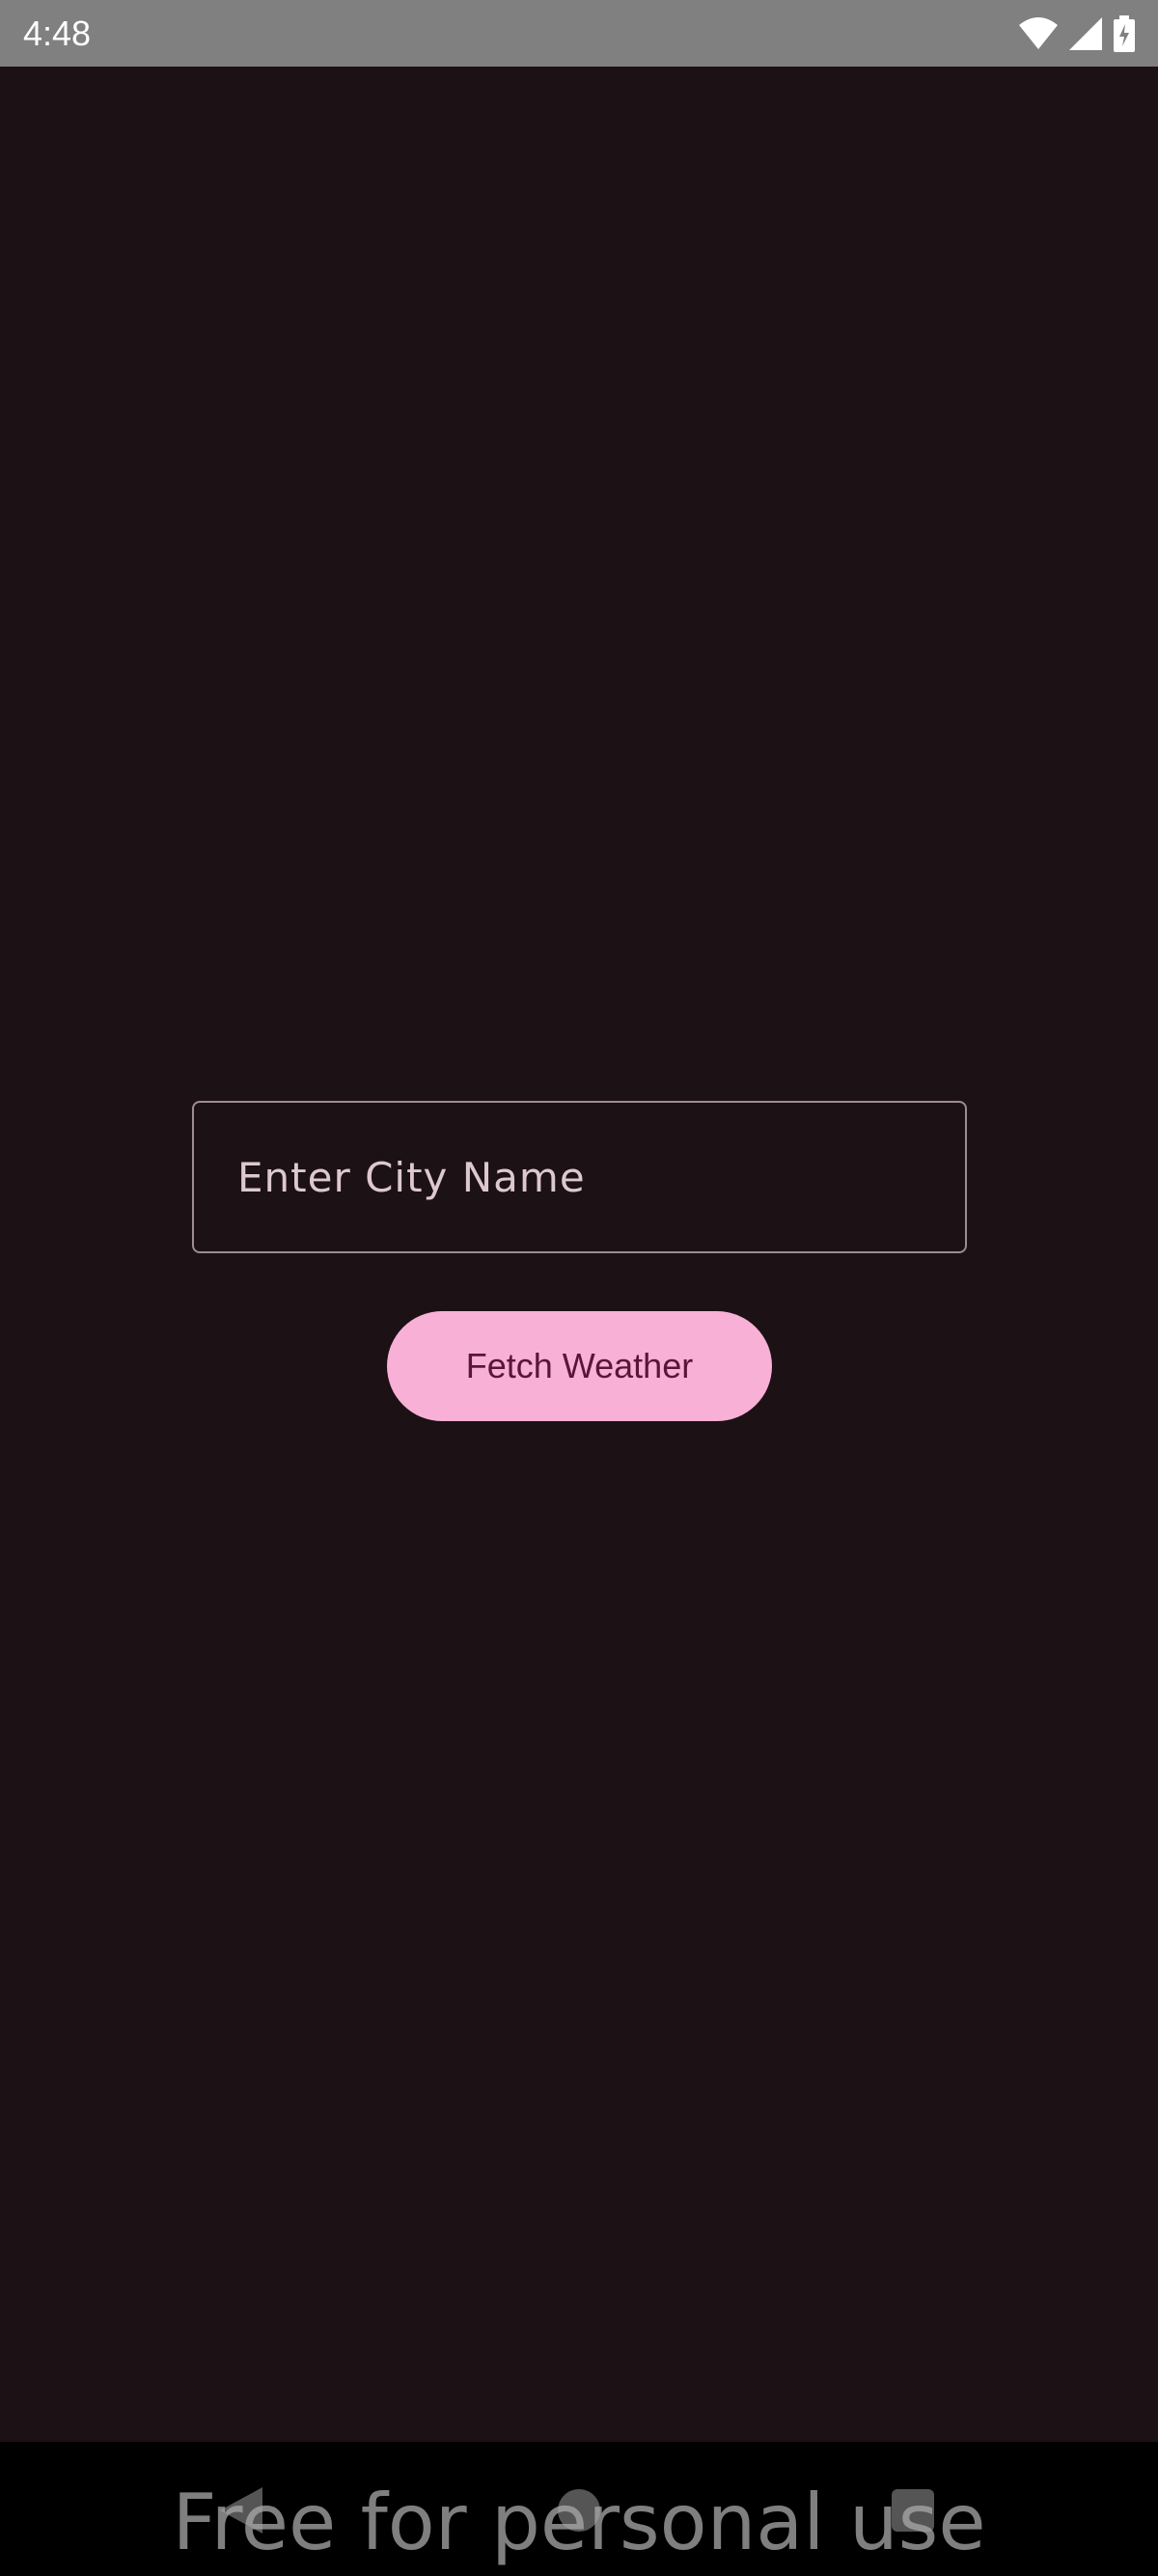 Image resolution: width=1158 pixels, height=2576 pixels. I want to click on status-icons, so click(1077, 33).